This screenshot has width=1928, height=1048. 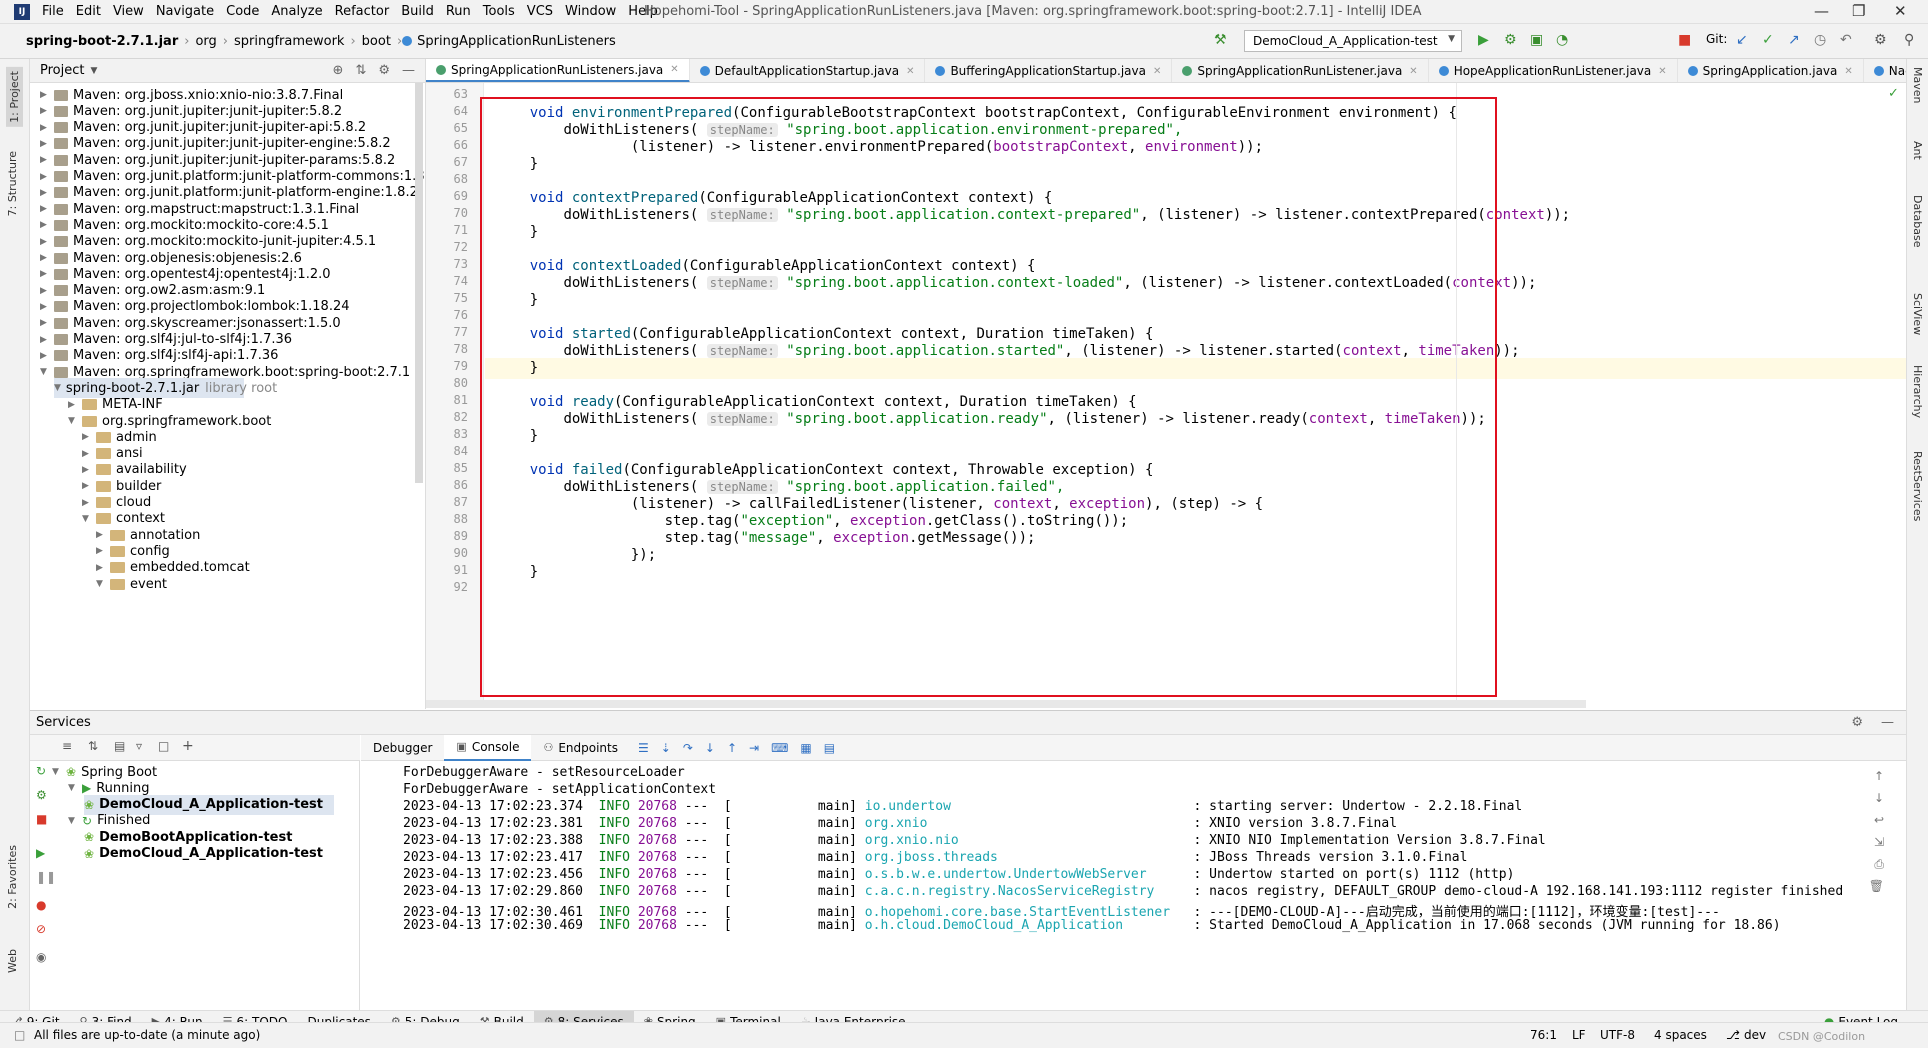 I want to click on menu-tools: Tools, so click(x=499, y=11).